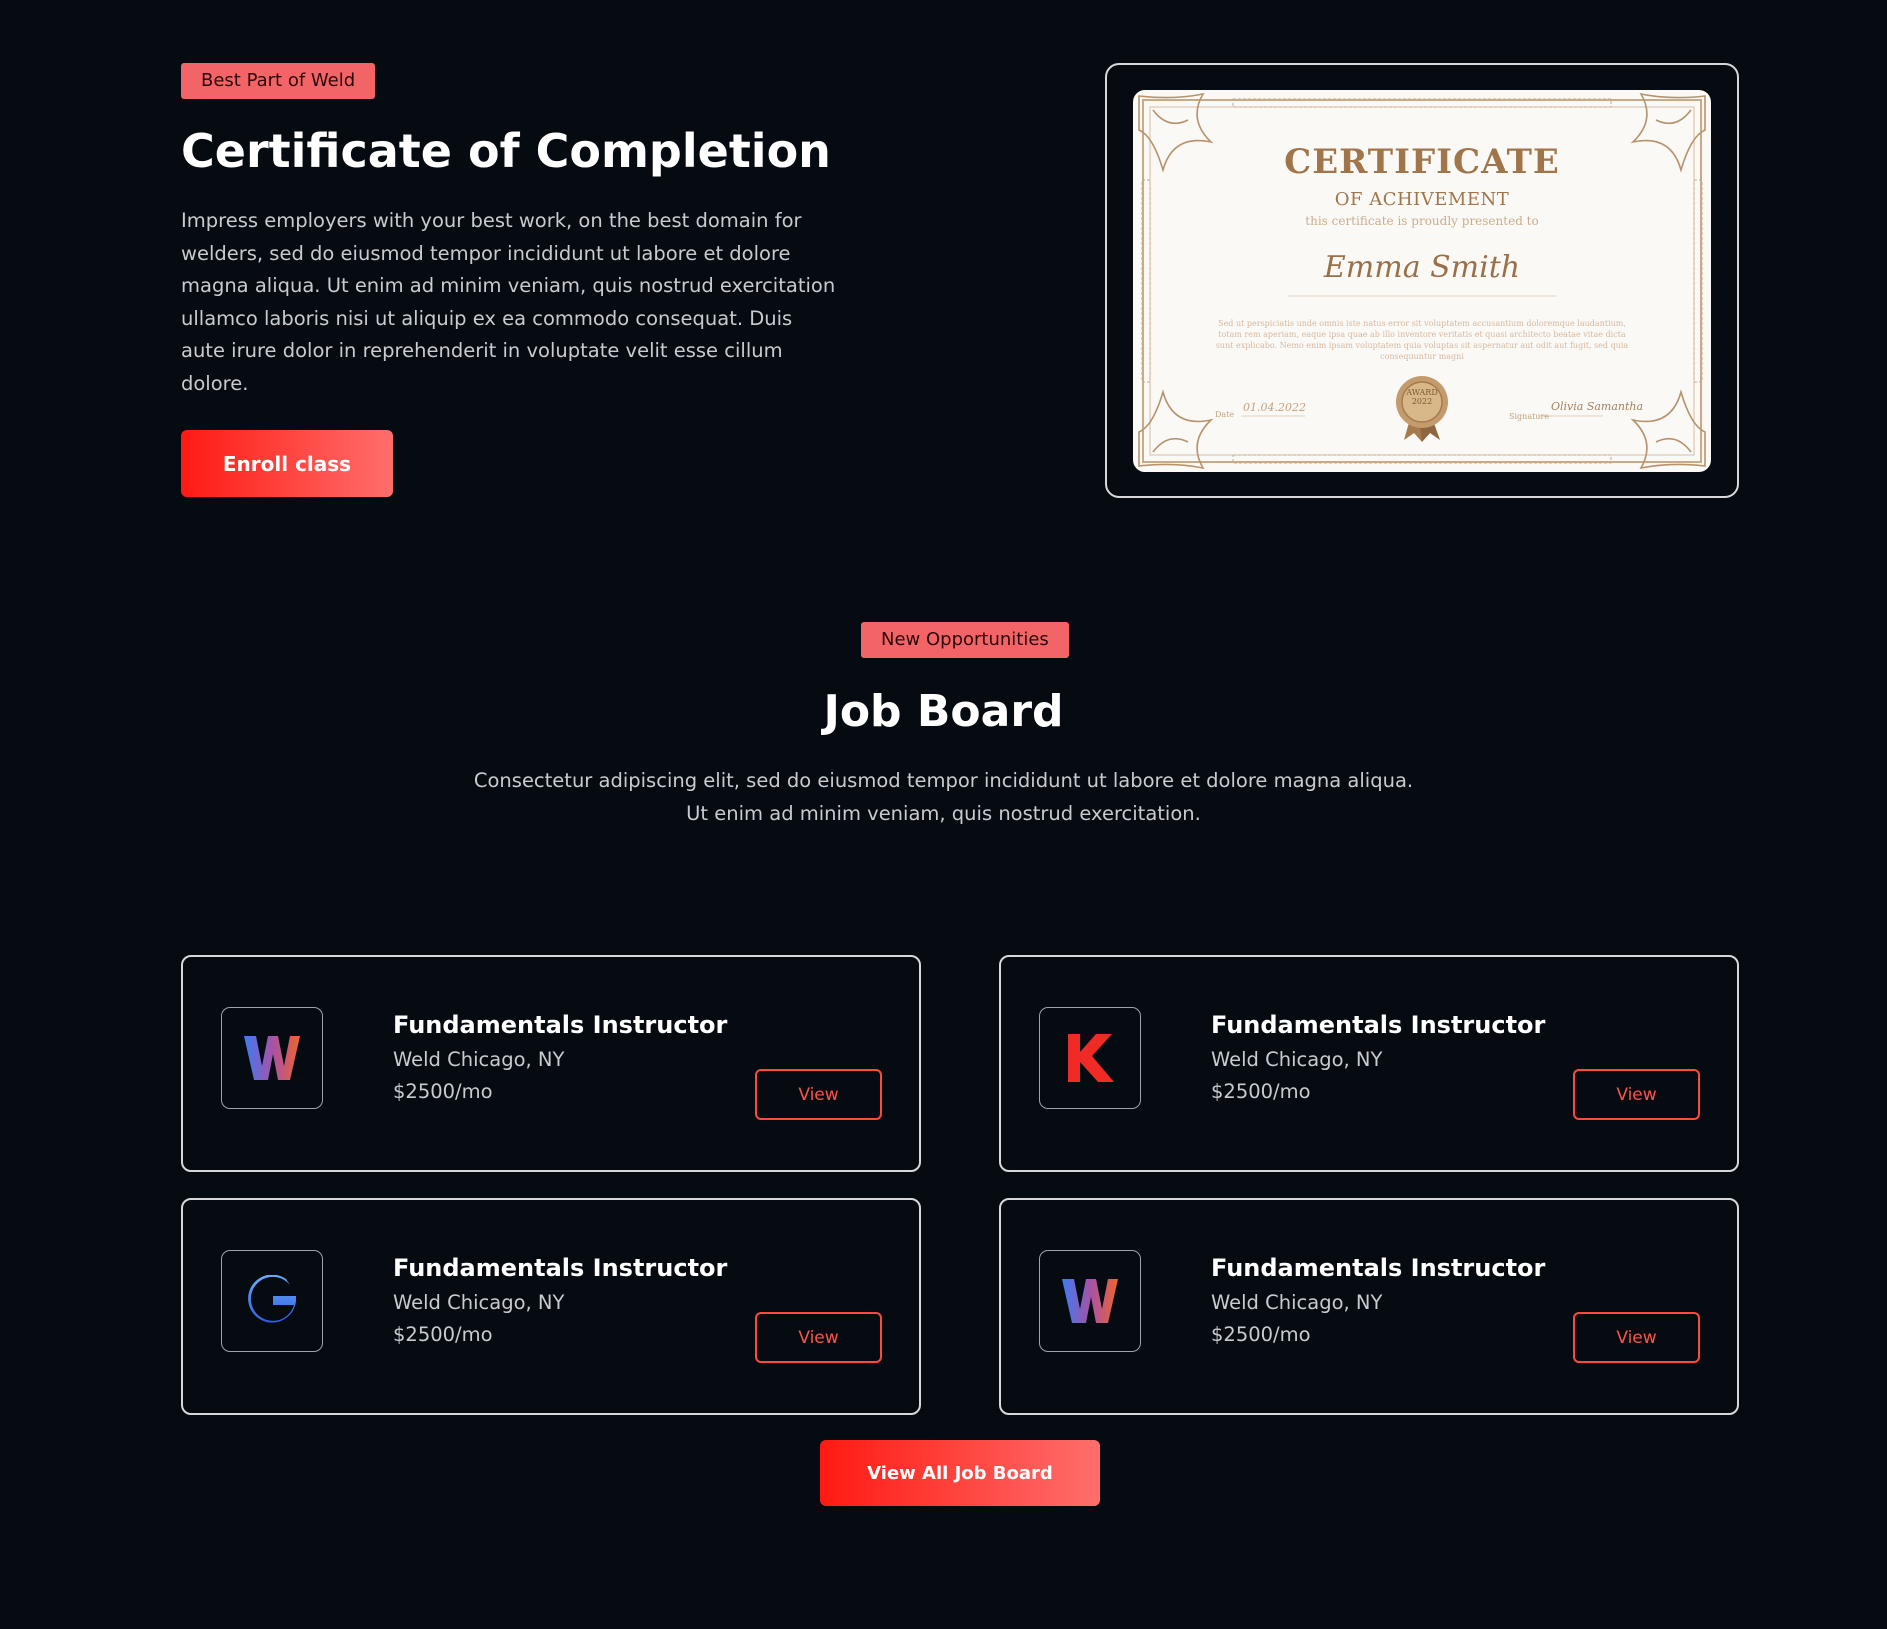 The height and width of the screenshot is (1629, 1887). What do you see at coordinates (1597, 406) in the screenshot?
I see `certificate-signature: Olivia Samantha` at bounding box center [1597, 406].